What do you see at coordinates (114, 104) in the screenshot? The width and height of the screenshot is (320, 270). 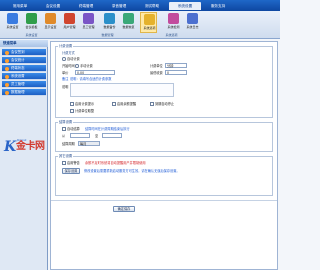 I see `balance-remind-checkbox` at bounding box center [114, 104].